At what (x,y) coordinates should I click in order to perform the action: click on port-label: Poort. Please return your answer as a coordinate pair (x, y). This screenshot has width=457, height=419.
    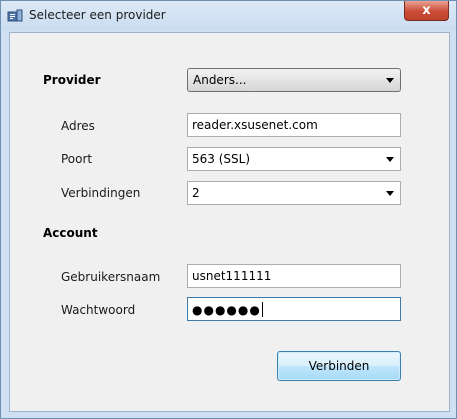
    Looking at the image, I should click on (77, 159).